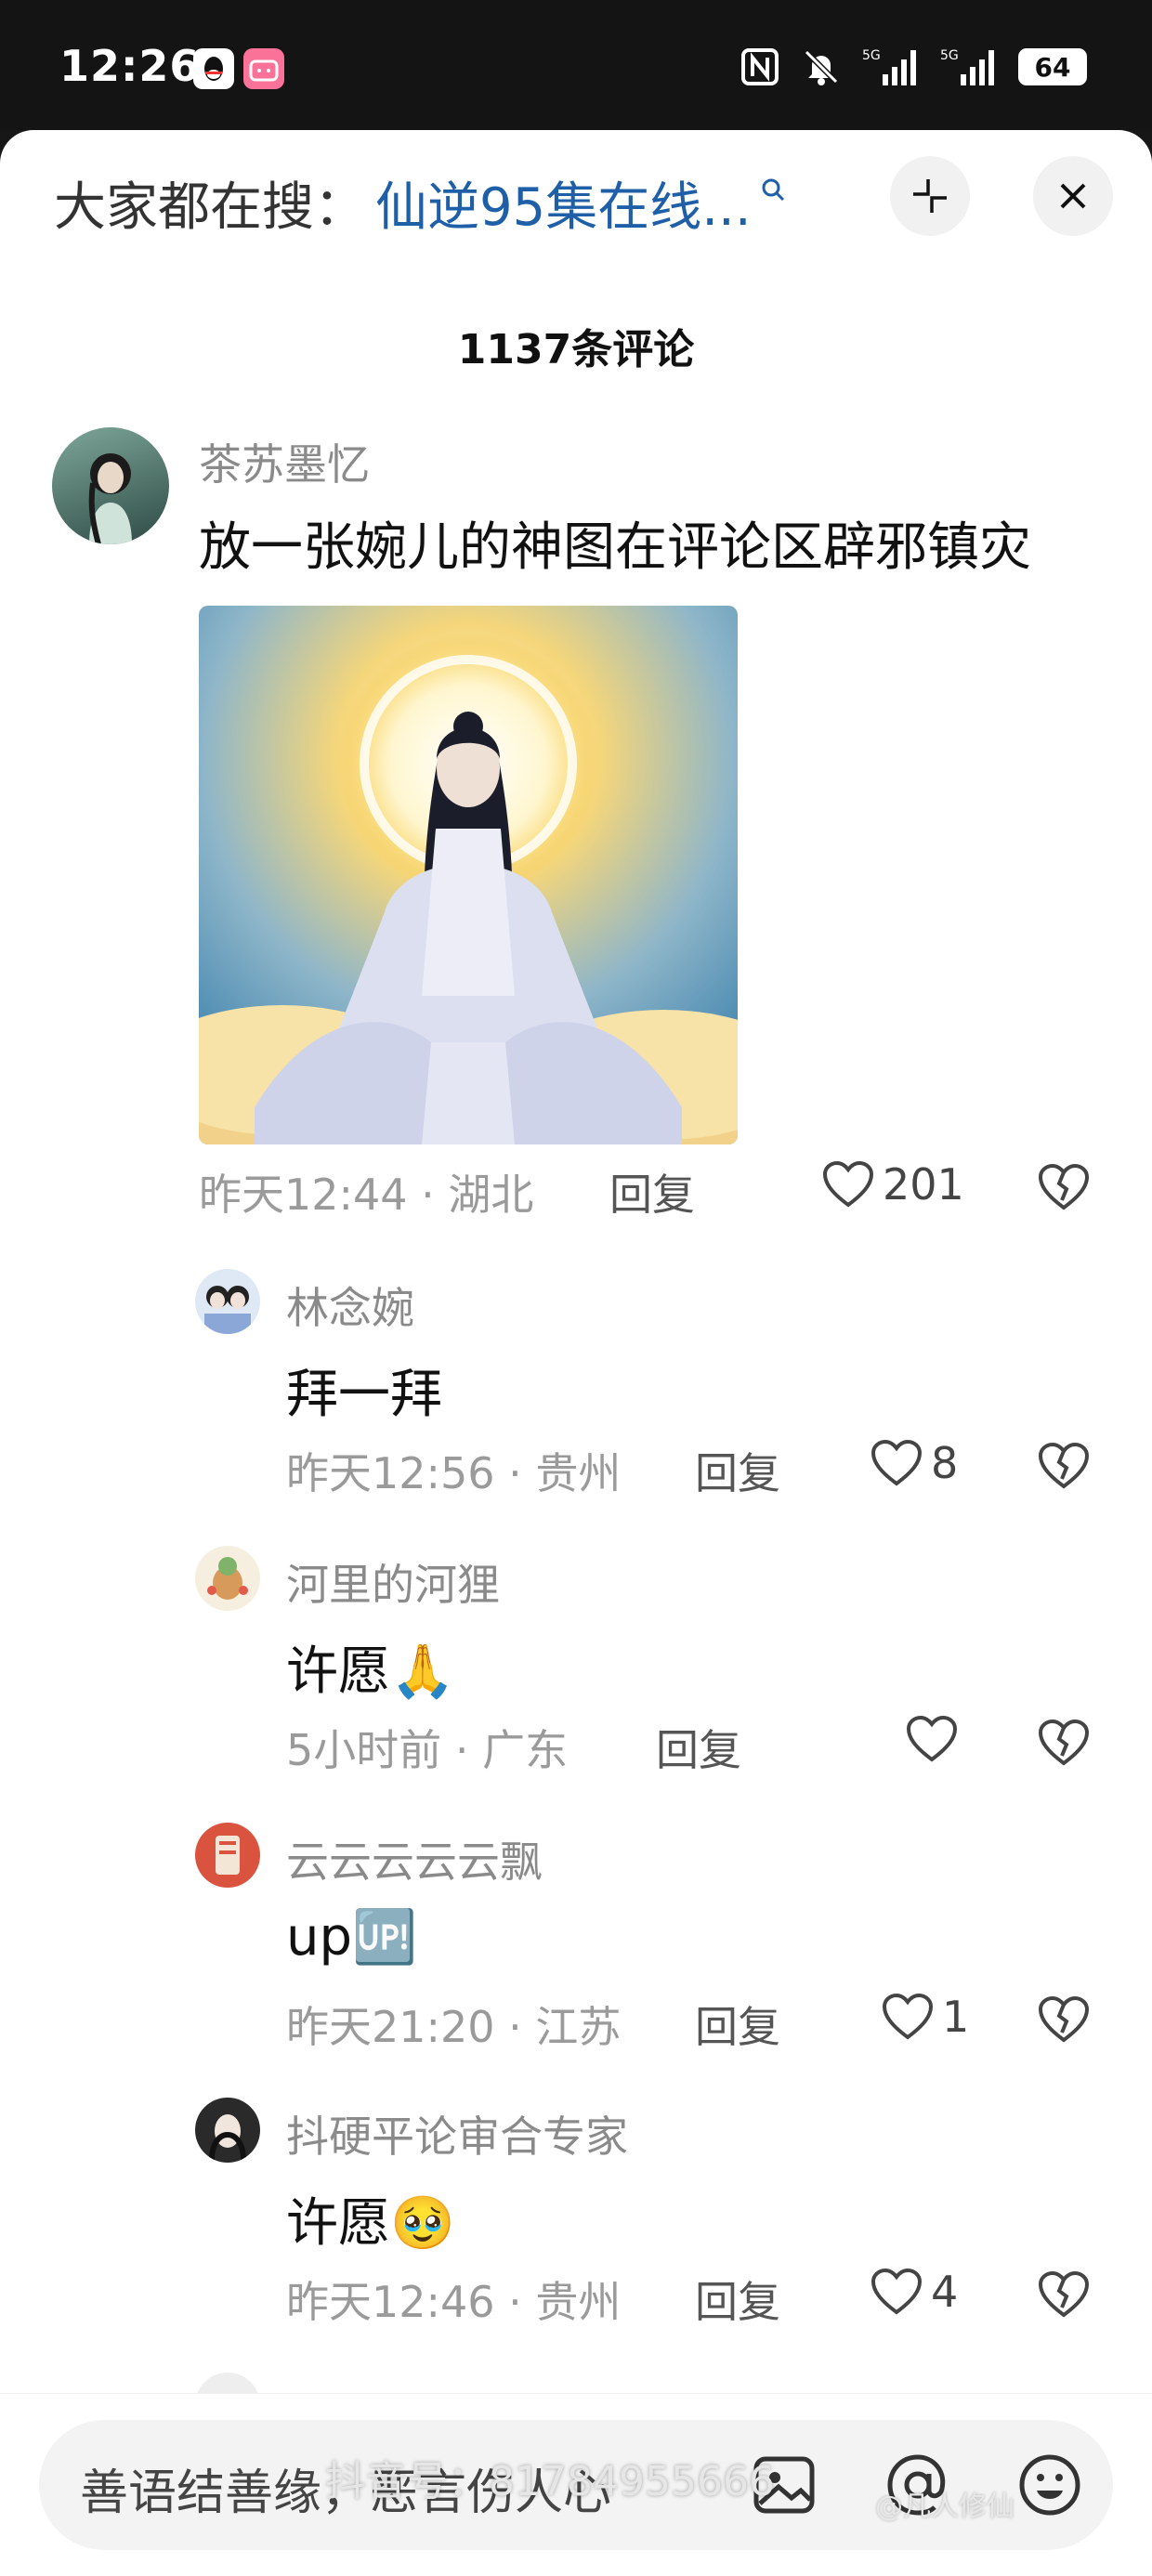 This screenshot has width=1152, height=2576. Describe the element at coordinates (760, 66) in the screenshot. I see `nfc-icon` at that location.